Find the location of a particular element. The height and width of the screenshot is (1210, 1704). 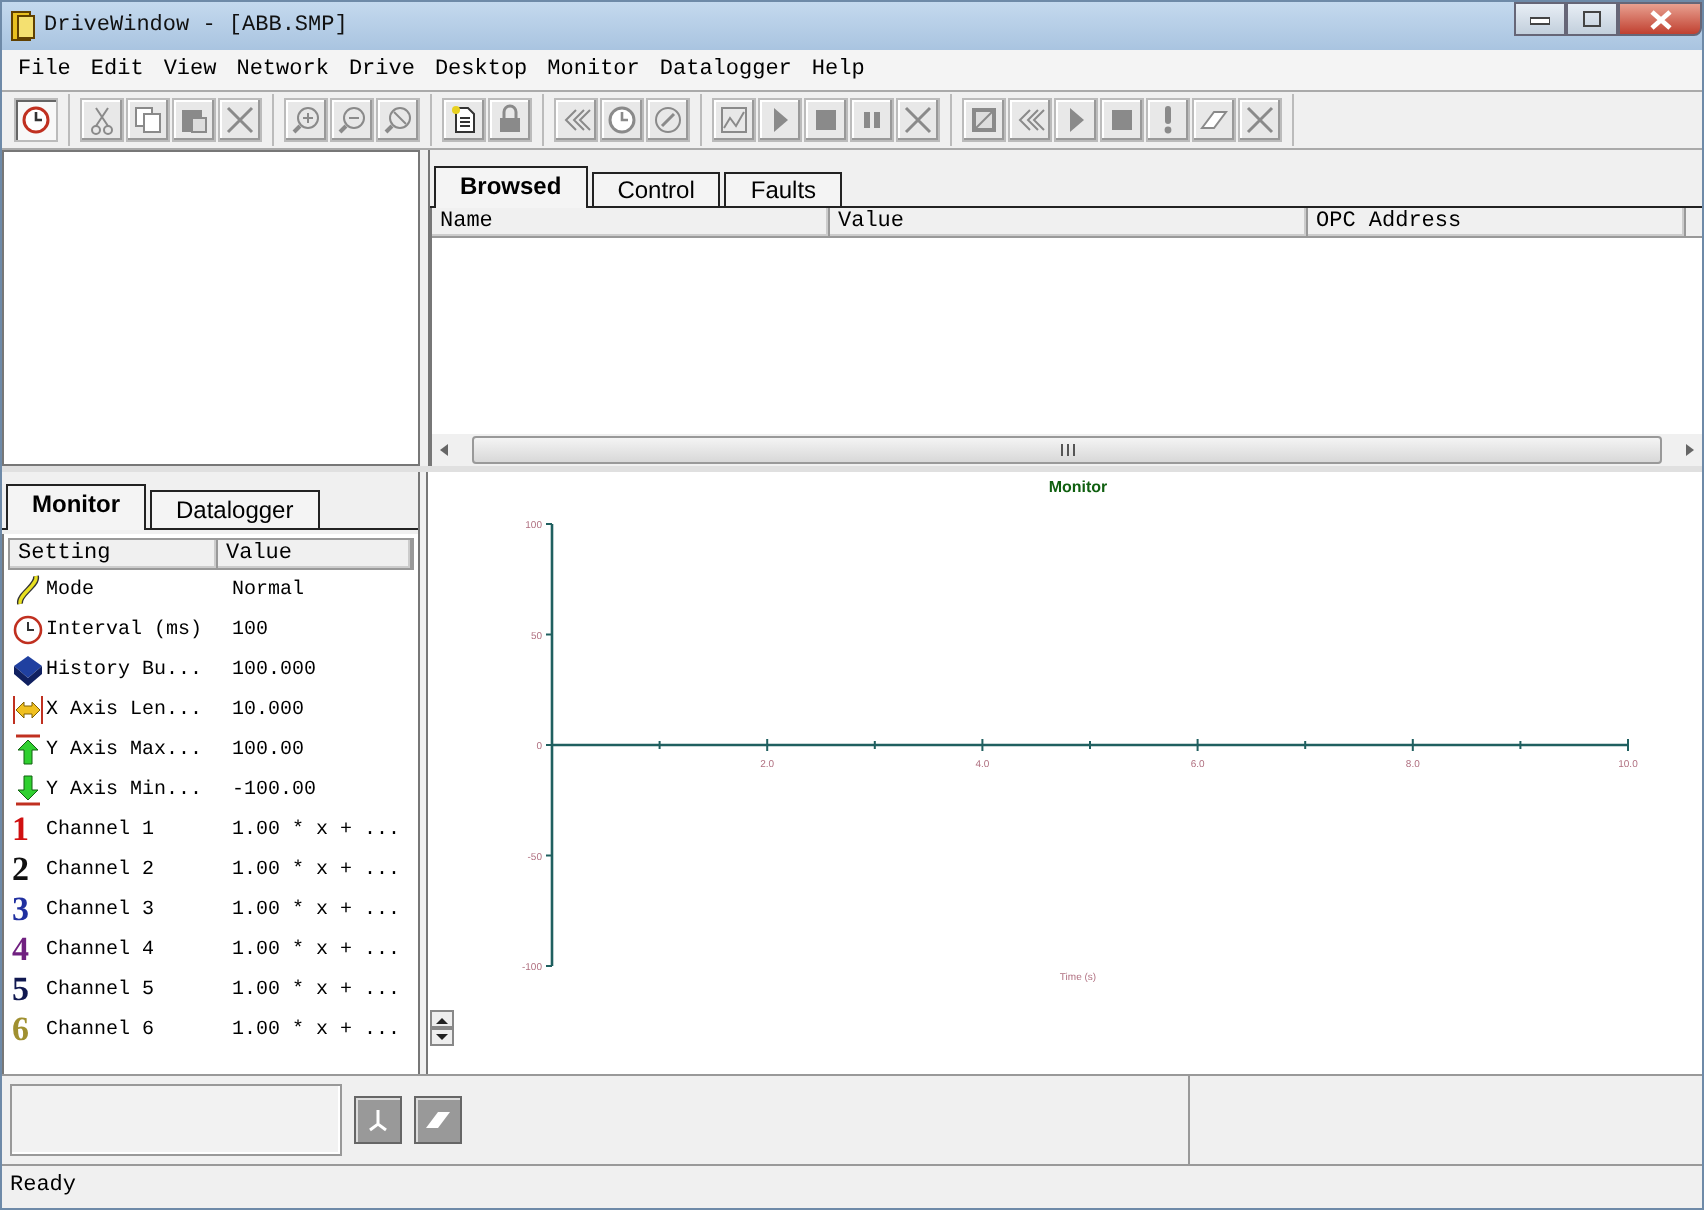

setting-name: Channel 6 is located at coordinates (100, 1030).